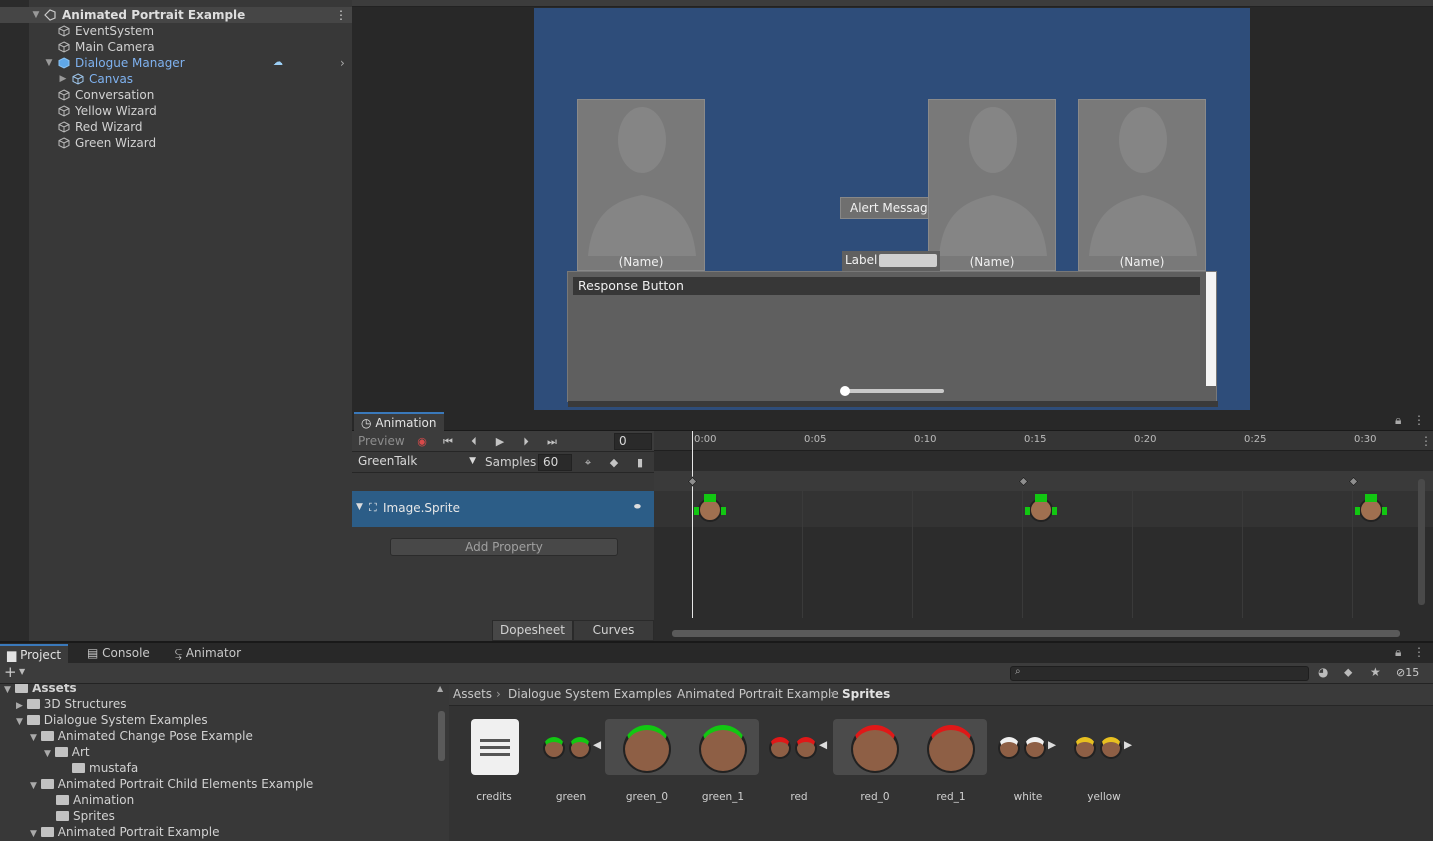 This screenshot has width=1433, height=841. Describe the element at coordinates (526, 442) in the screenshot. I see `next-keyframe-icon: ⏵` at that location.